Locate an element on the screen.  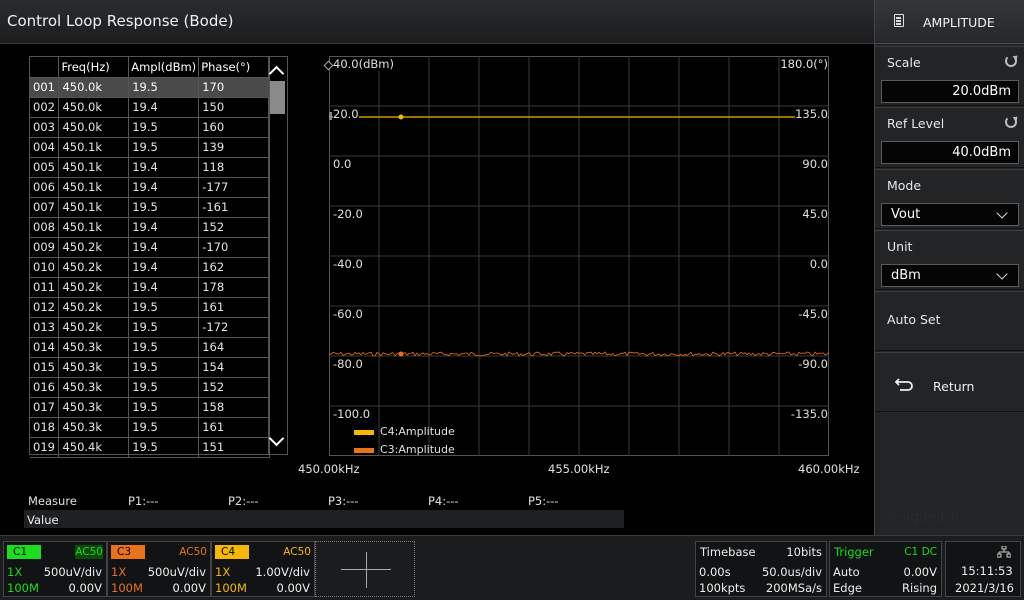
unit-menu-item: Unit dBm is located at coordinates (949, 260).